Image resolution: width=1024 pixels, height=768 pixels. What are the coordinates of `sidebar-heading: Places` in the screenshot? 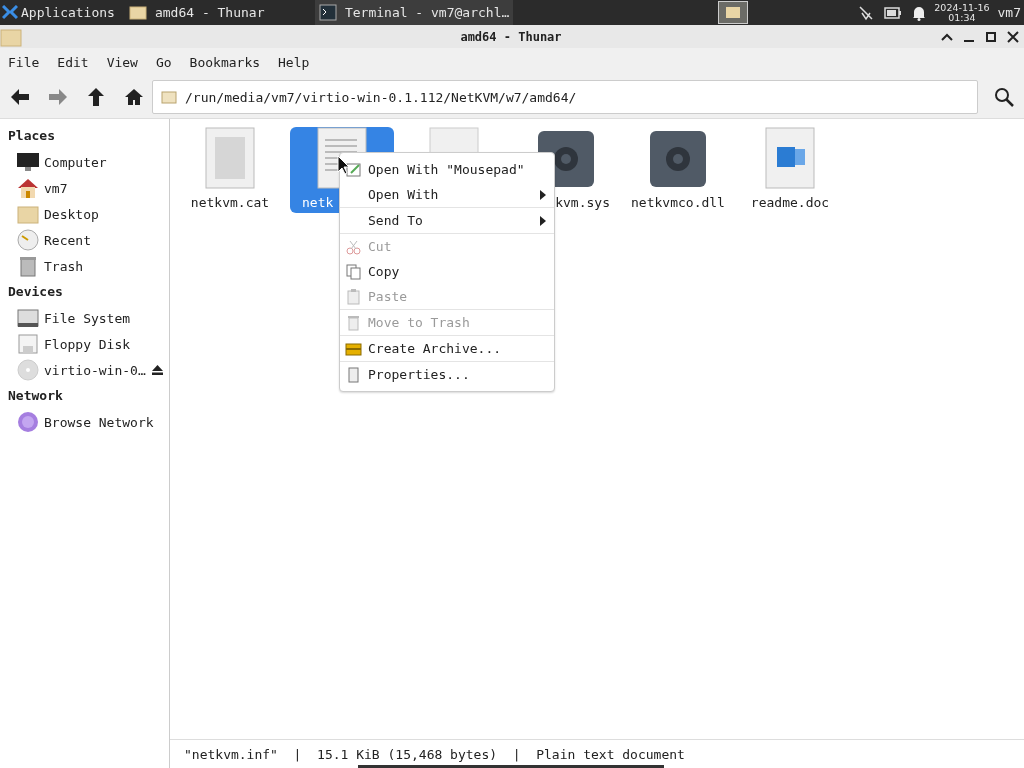 It's located at (31, 136).